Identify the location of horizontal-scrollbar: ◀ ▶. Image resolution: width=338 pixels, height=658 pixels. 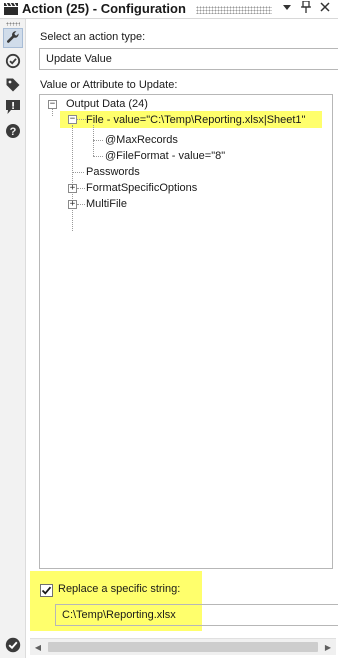
(183, 646).